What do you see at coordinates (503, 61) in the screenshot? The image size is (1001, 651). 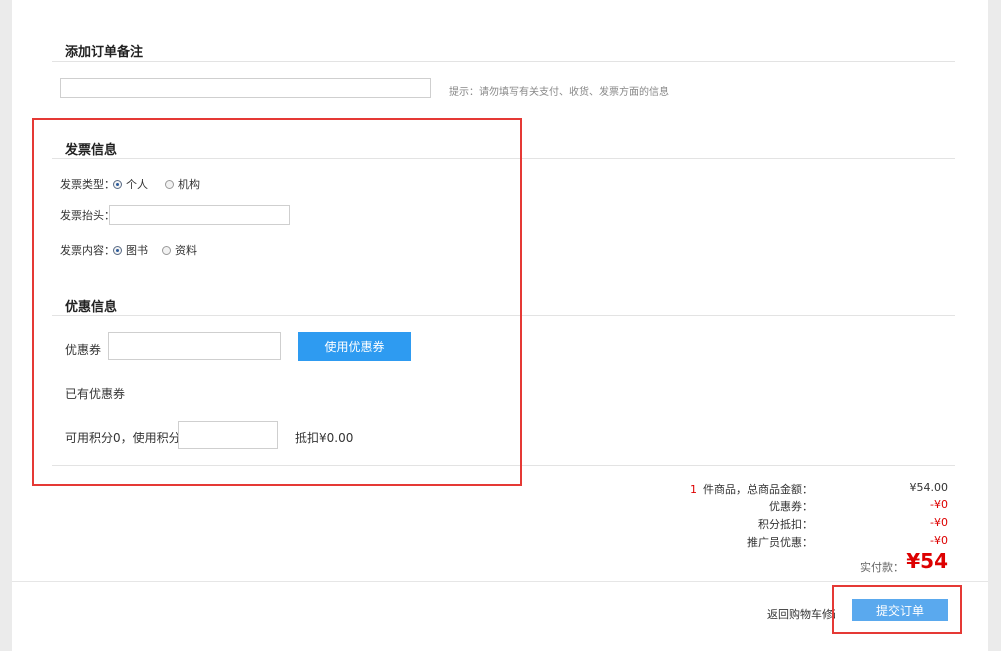 I see `divider` at bounding box center [503, 61].